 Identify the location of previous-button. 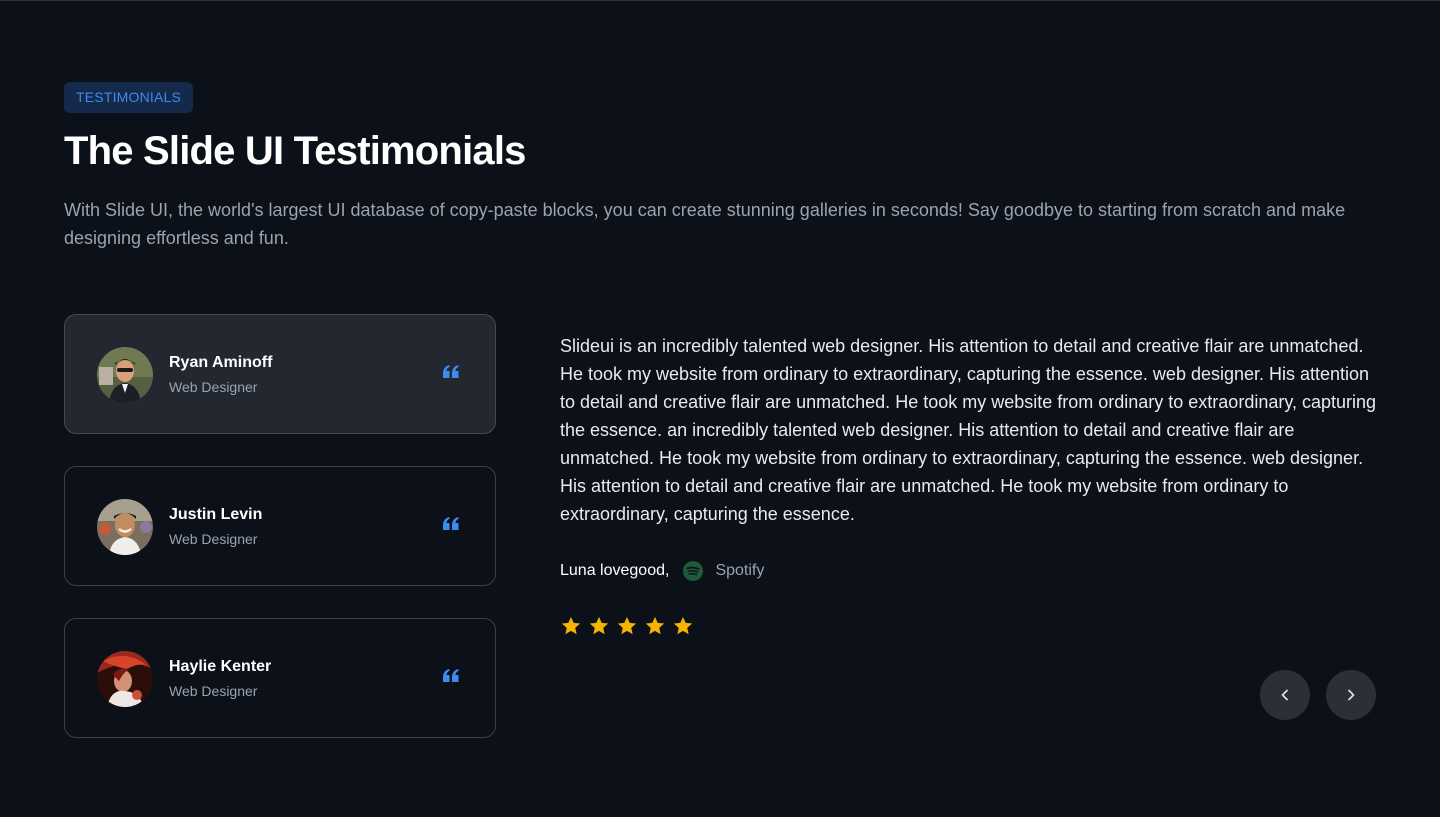
(1285, 695).